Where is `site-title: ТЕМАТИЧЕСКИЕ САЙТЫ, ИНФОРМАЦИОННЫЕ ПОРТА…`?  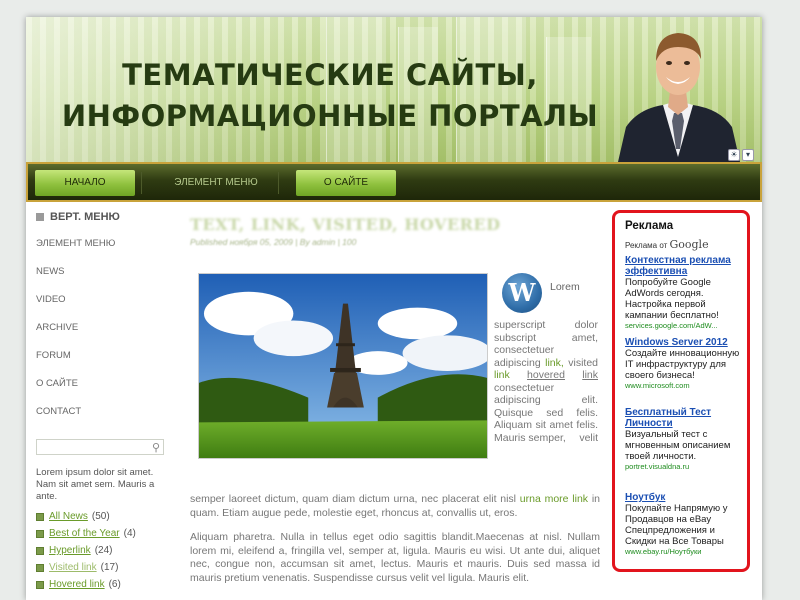
site-title: ТЕМАТИЧЕСКИЕ САЙТЫ, ИНФОРМАЦИОННЫЕ ПОРТА… is located at coordinates (330, 96).